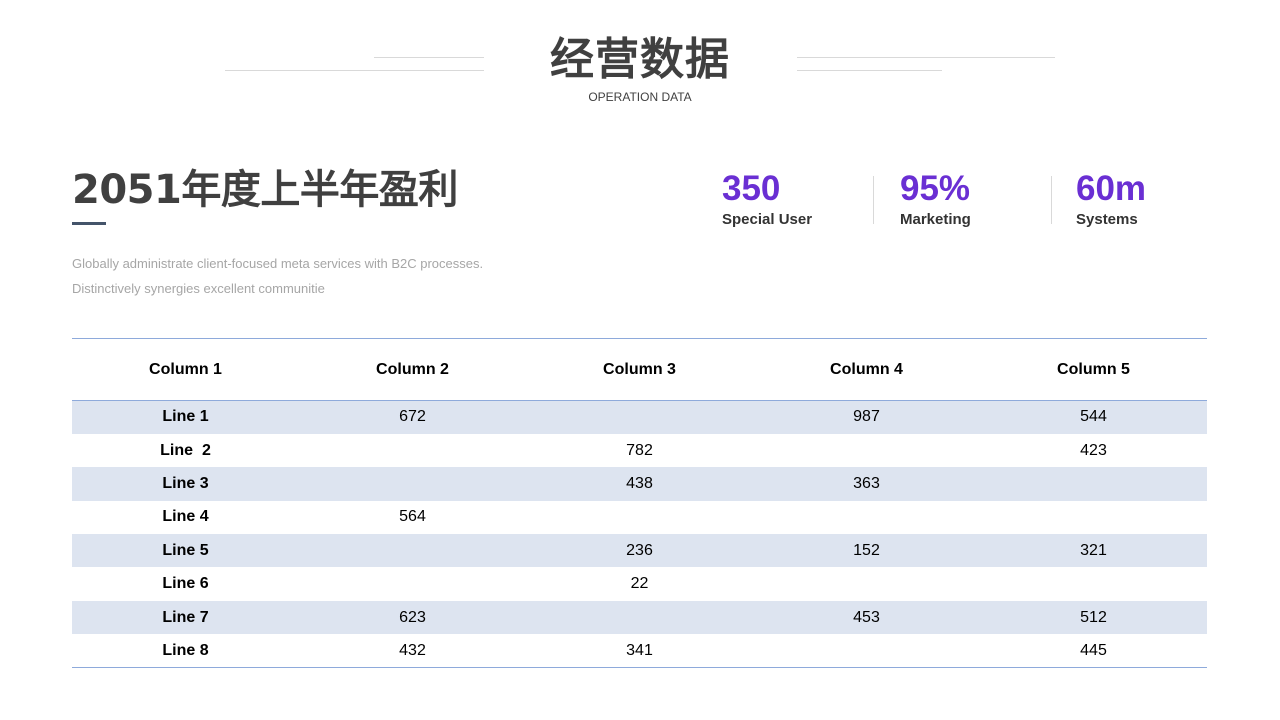 The image size is (1280, 720). I want to click on table-cell: 236, so click(639, 550).